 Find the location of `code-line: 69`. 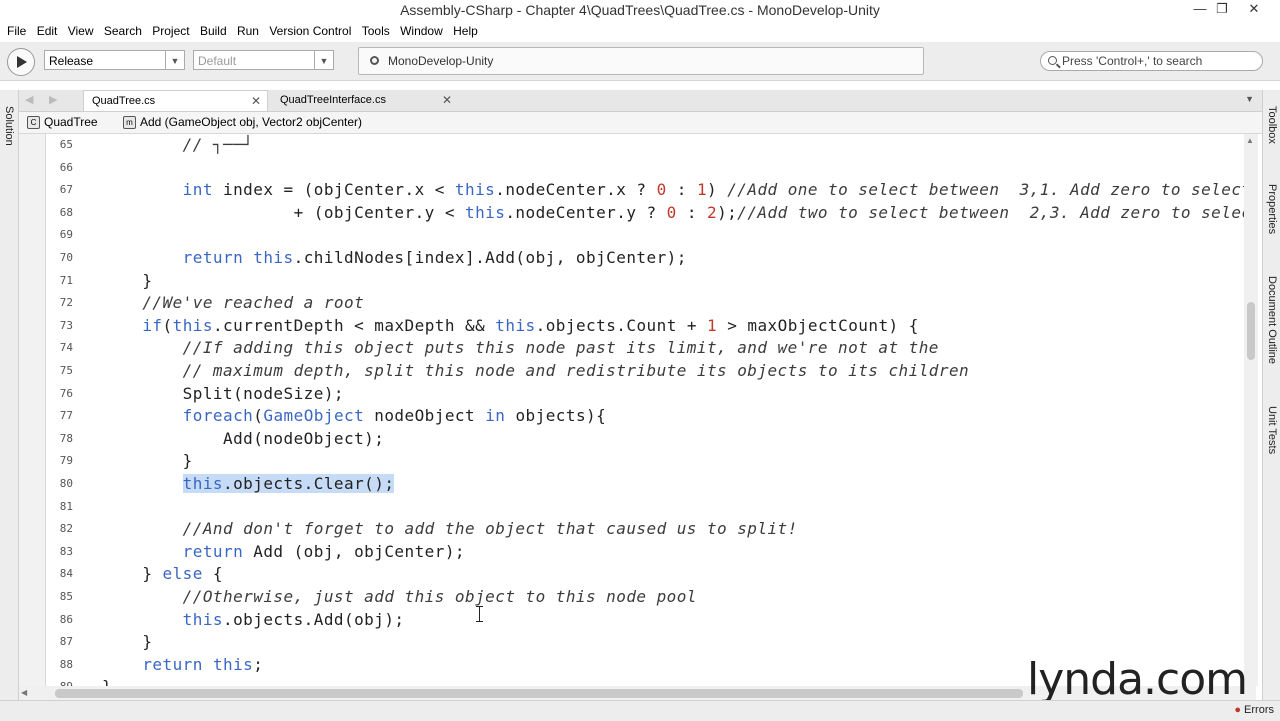

code-line: 69 is located at coordinates (637, 235).